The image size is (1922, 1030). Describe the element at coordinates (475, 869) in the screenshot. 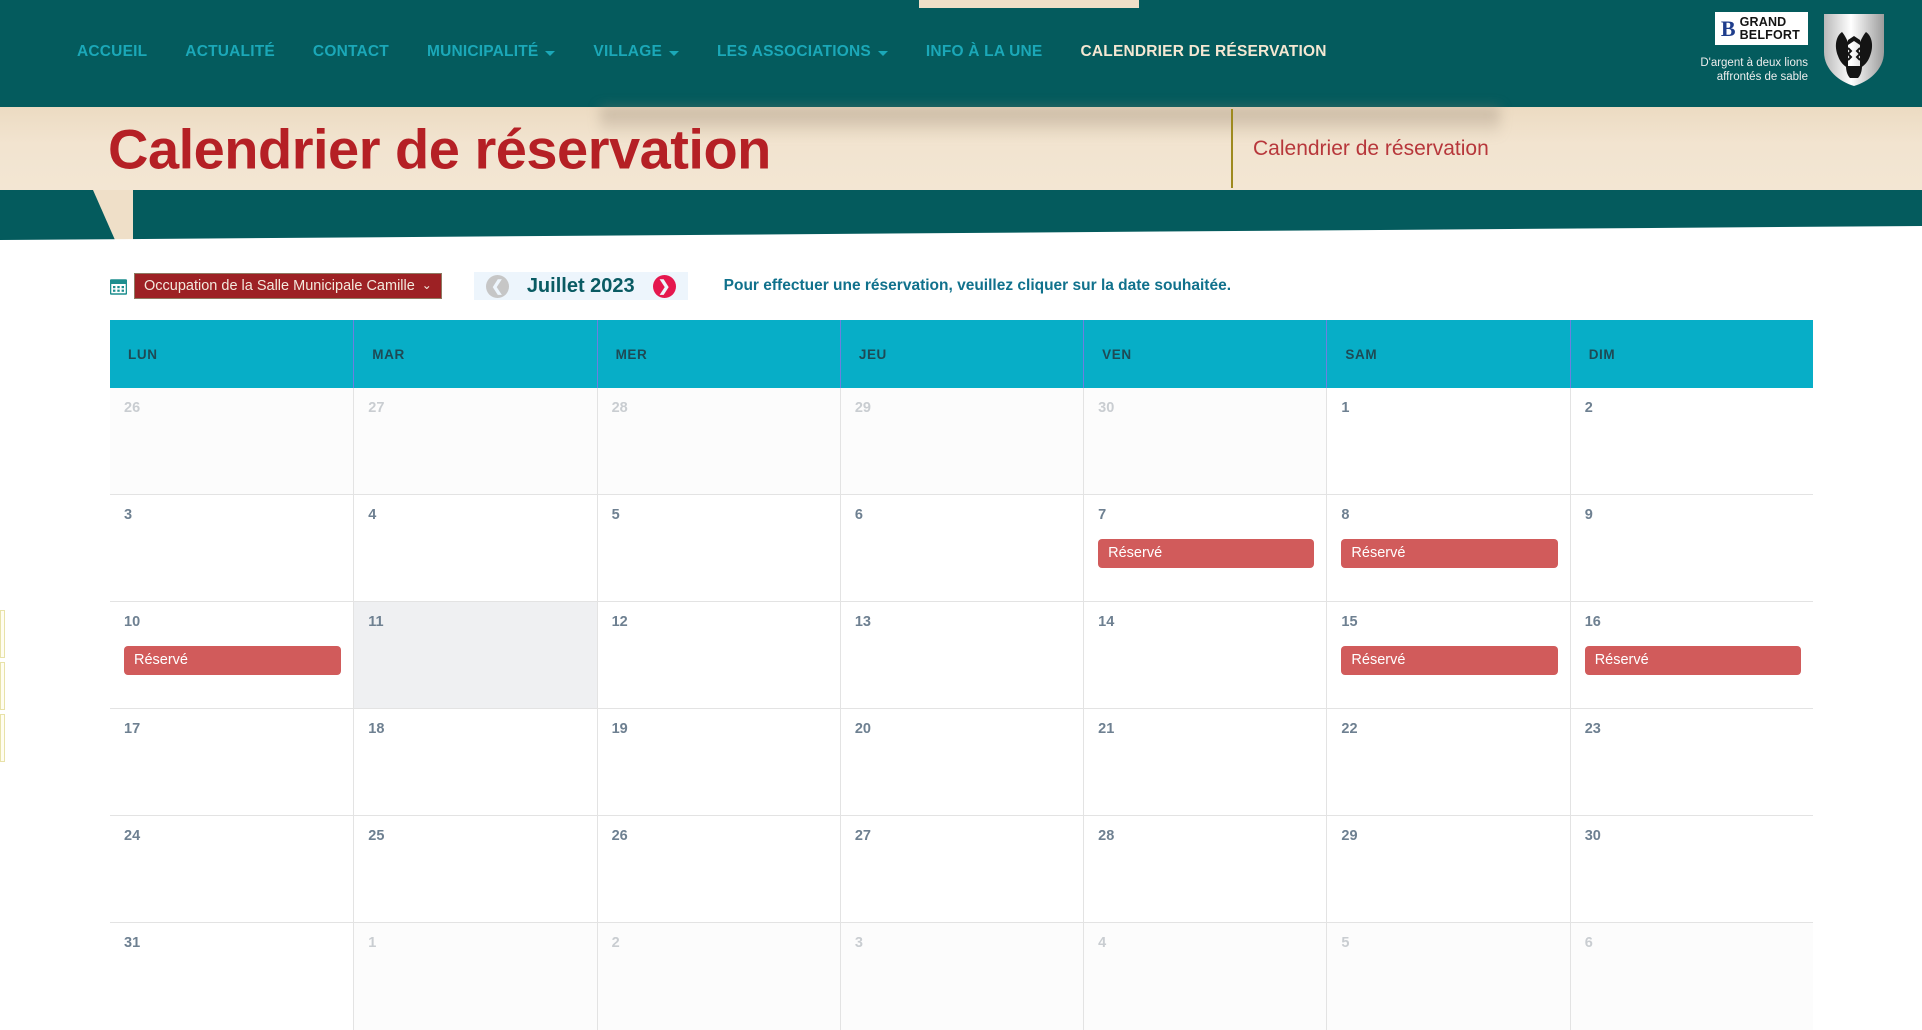

I see `calendar-day-cell: 25` at that location.